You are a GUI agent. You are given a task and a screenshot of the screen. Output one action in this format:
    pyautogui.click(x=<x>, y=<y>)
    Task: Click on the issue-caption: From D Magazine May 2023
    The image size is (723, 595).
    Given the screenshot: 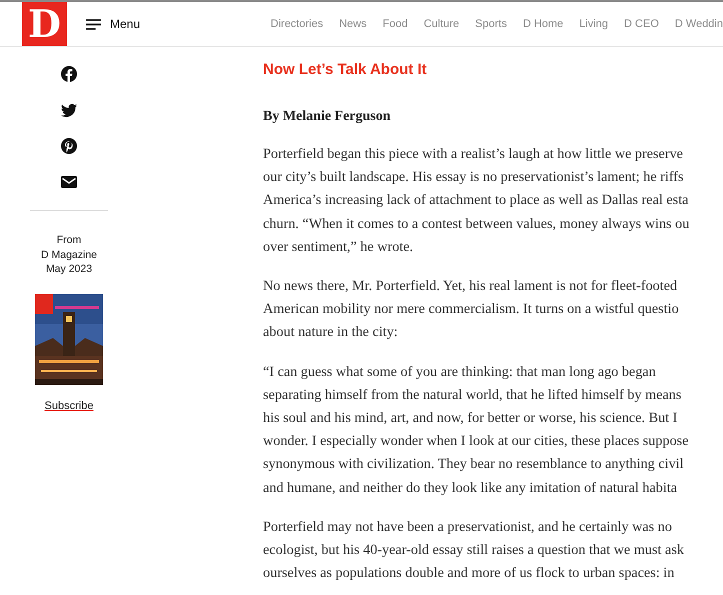 What is the action you would take?
    pyautogui.click(x=69, y=254)
    